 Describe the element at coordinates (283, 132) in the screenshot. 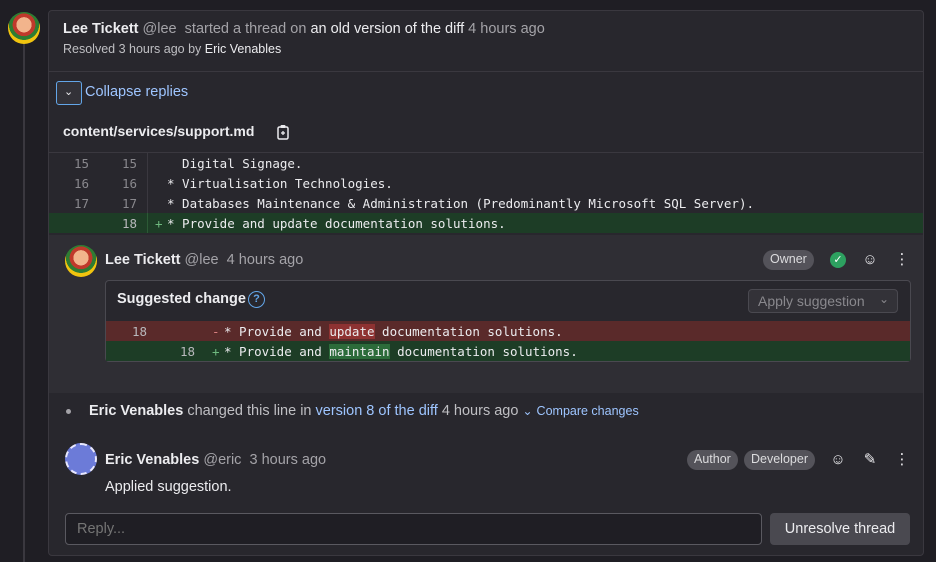

I see `copy-icon` at that location.